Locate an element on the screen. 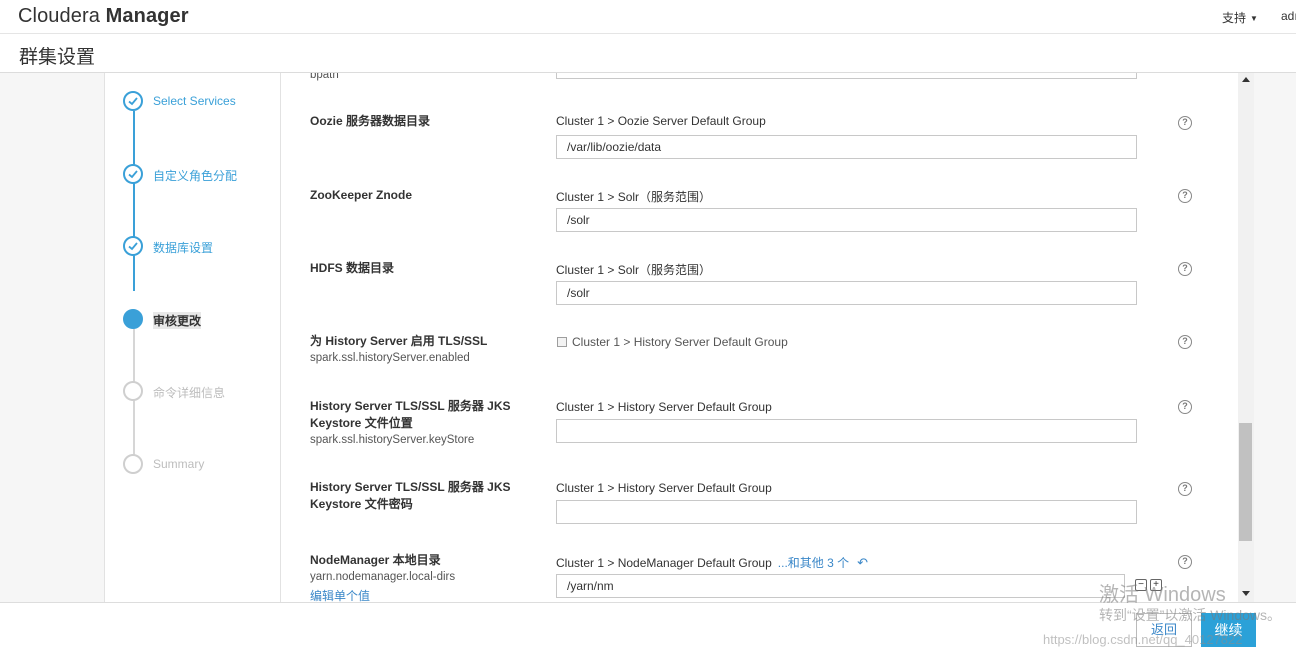  zookeeper-znode-input is located at coordinates (846, 220).